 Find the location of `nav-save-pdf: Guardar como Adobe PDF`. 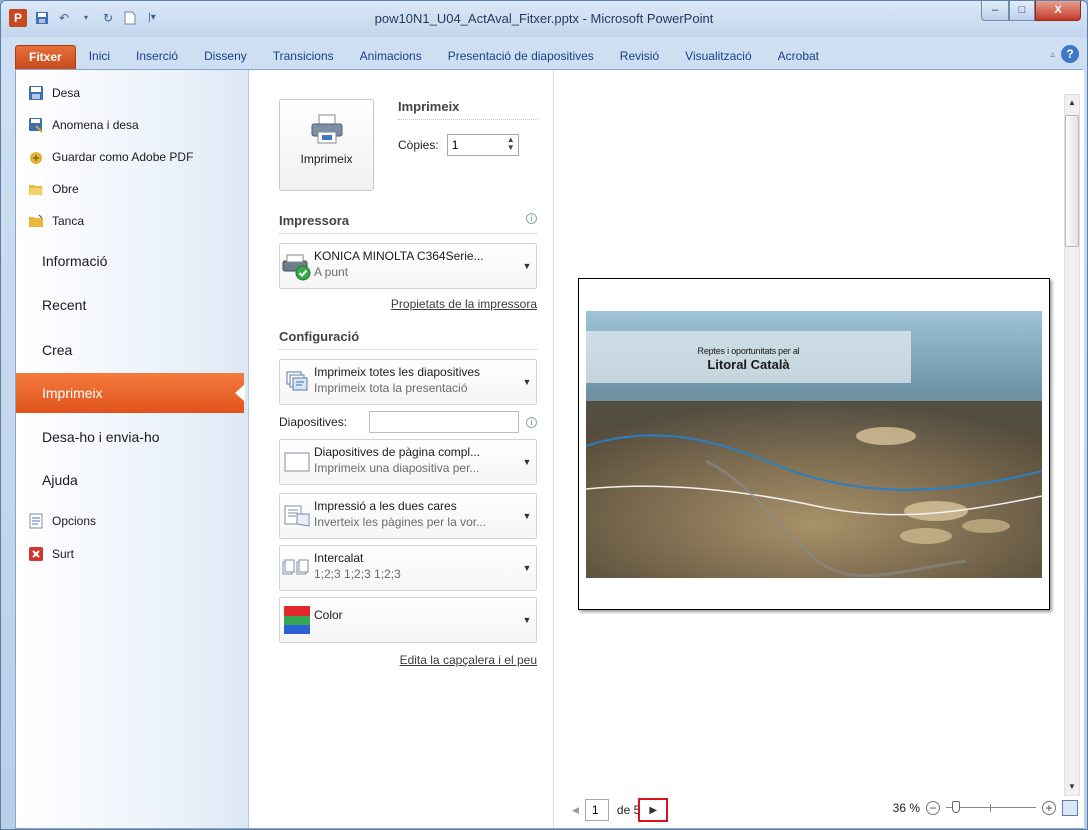

nav-save-pdf: Guardar como Adobe PDF is located at coordinates (110, 157).